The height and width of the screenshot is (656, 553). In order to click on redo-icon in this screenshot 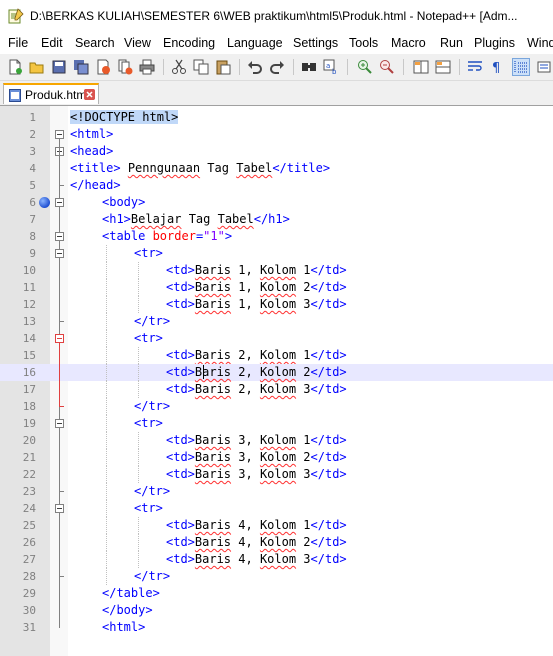, I will do `click(277, 67)`.